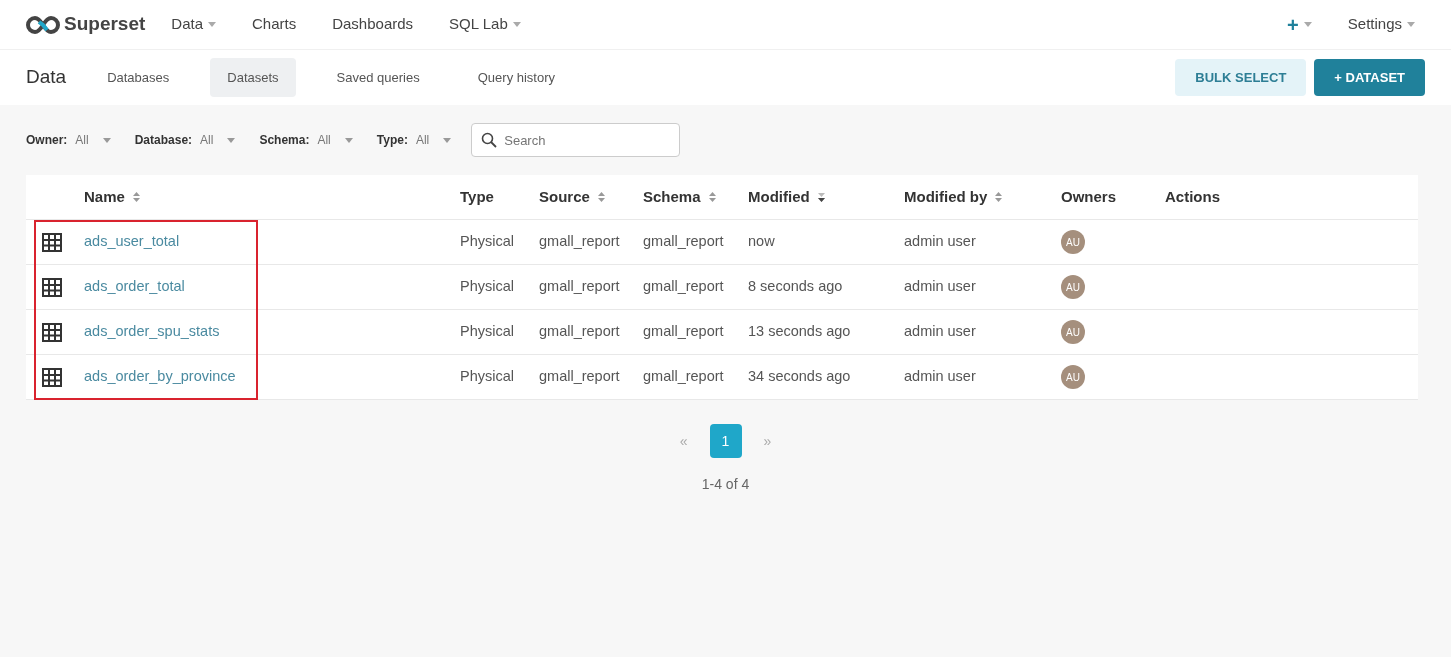  What do you see at coordinates (516, 77) in the screenshot?
I see `subheader-tab: Query history` at bounding box center [516, 77].